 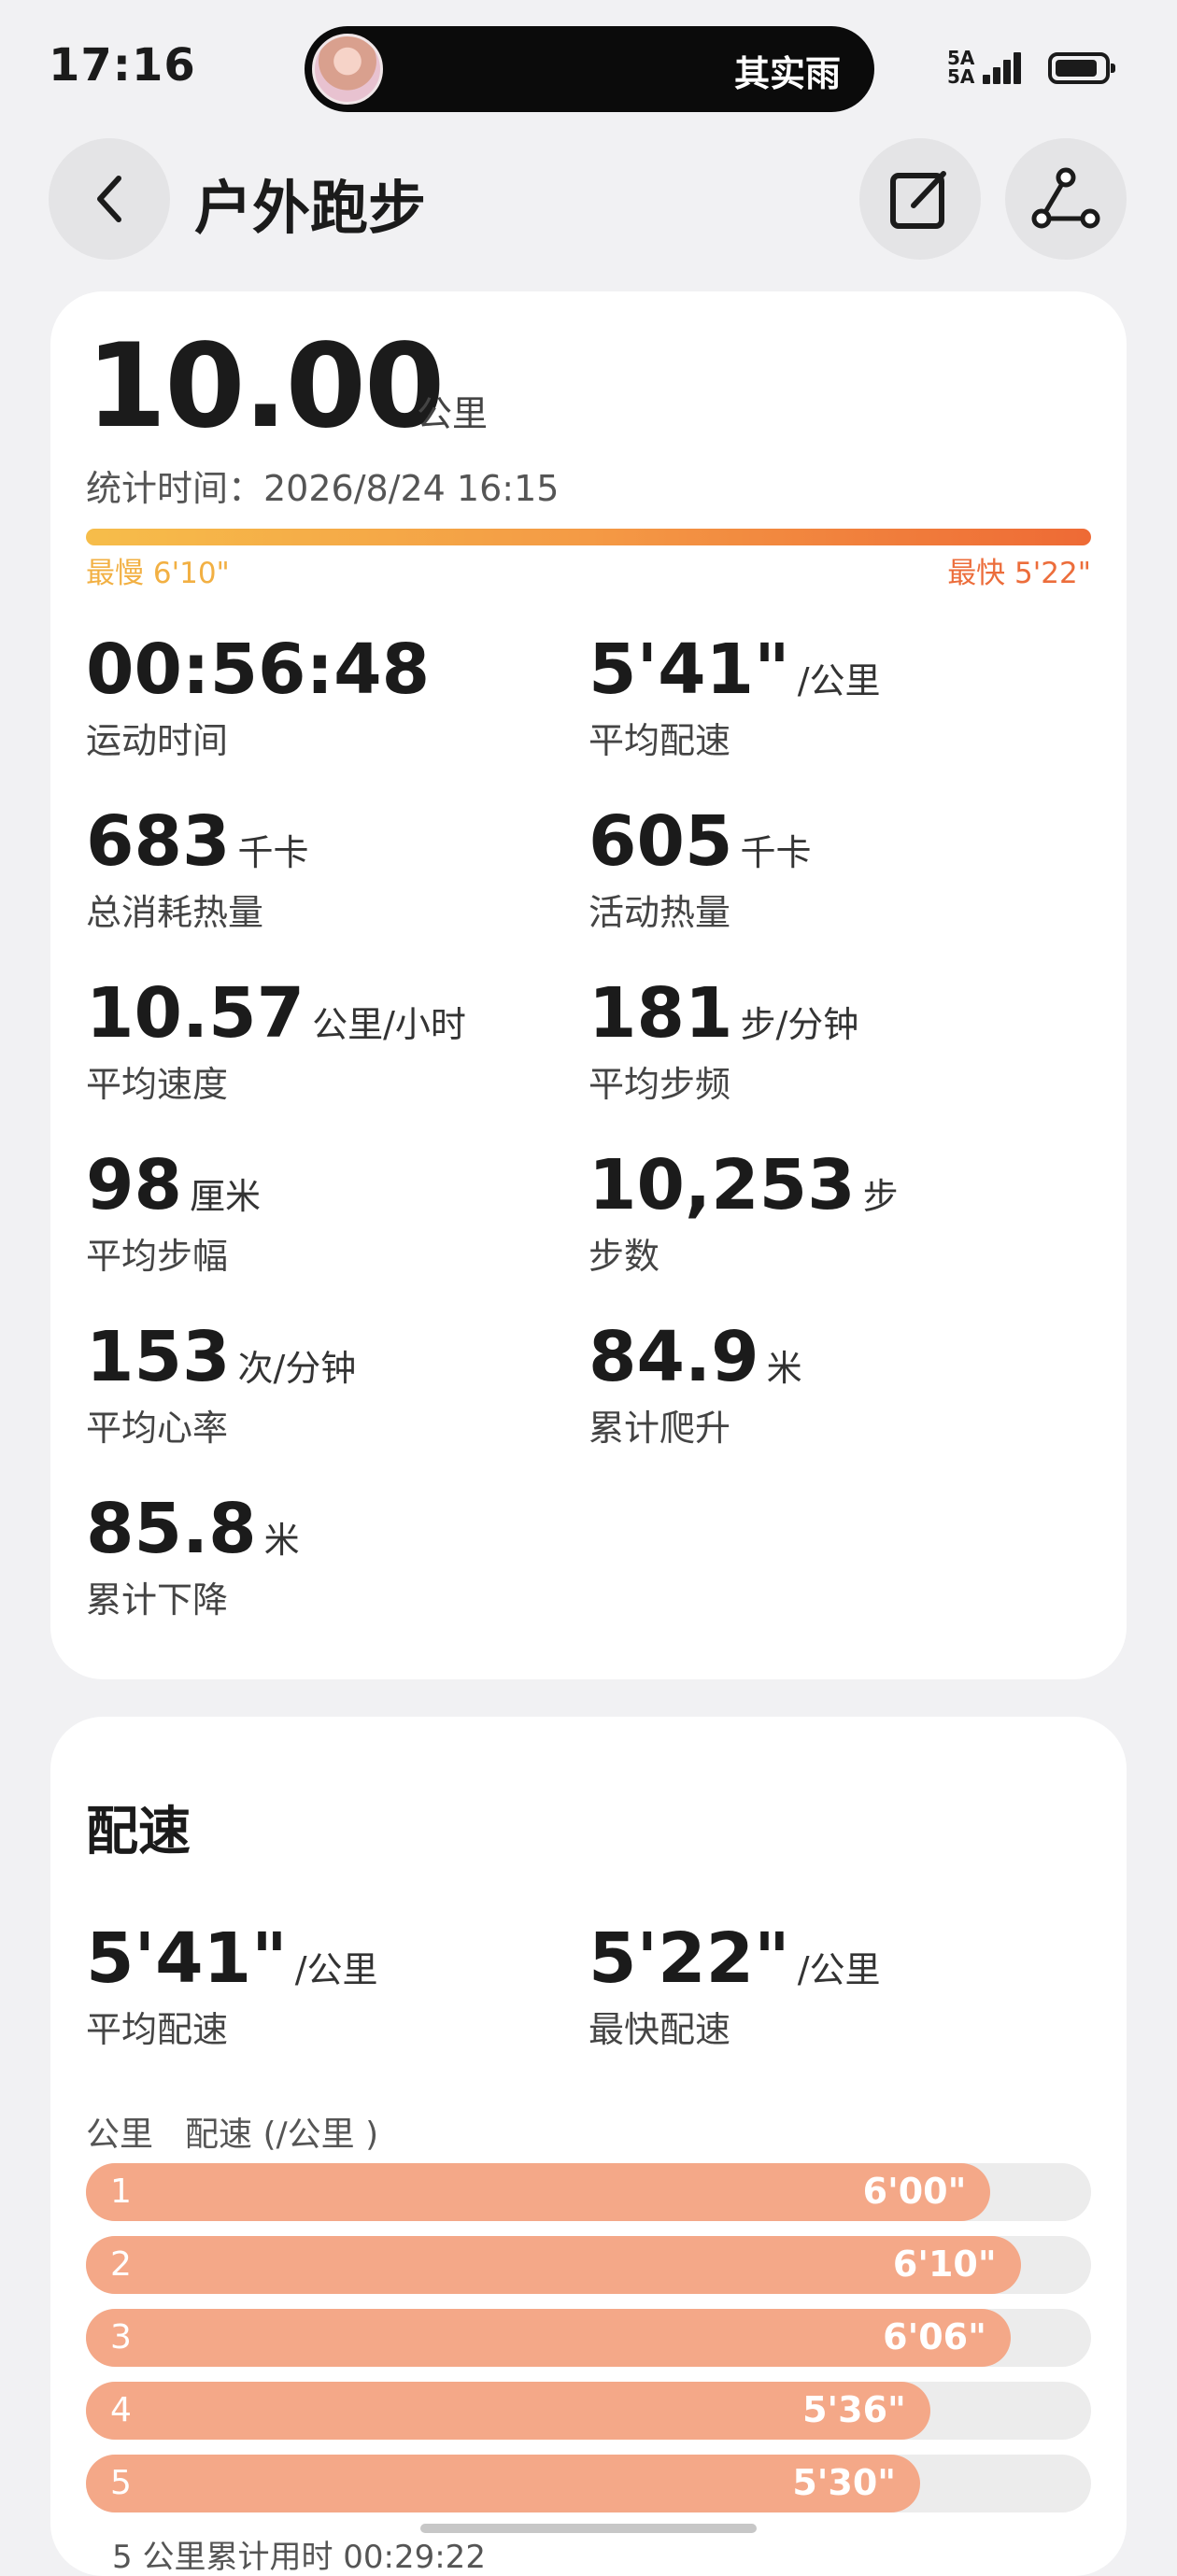 I want to click on signal-icon: 5A 5A, so click(x=988, y=69).